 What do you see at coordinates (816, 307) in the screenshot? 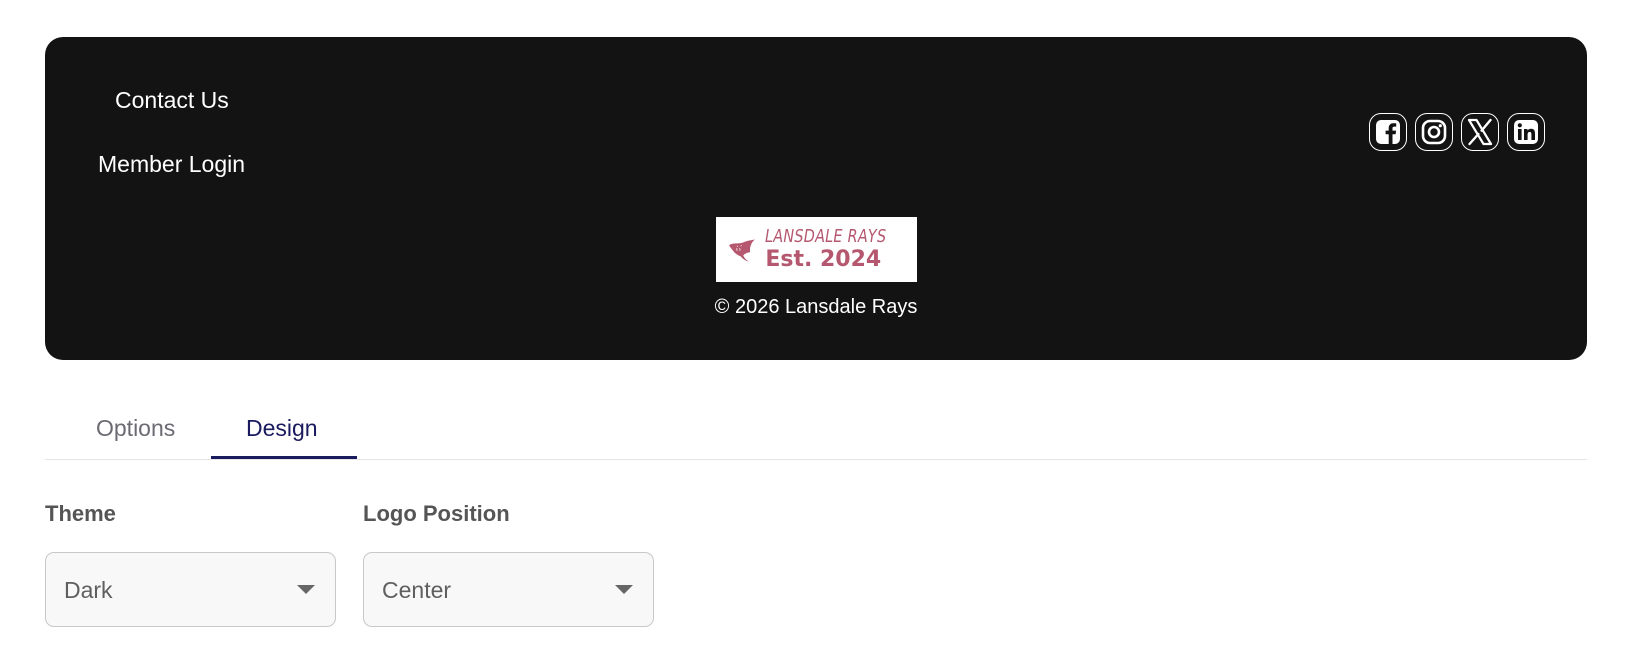
I see `copyright-text: © 2026 Lansdale Rays` at bounding box center [816, 307].